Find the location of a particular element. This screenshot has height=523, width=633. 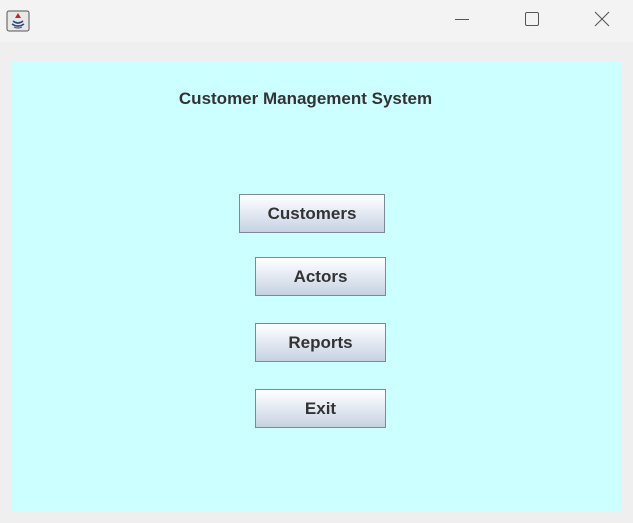

maximize-button is located at coordinates (532, 21).